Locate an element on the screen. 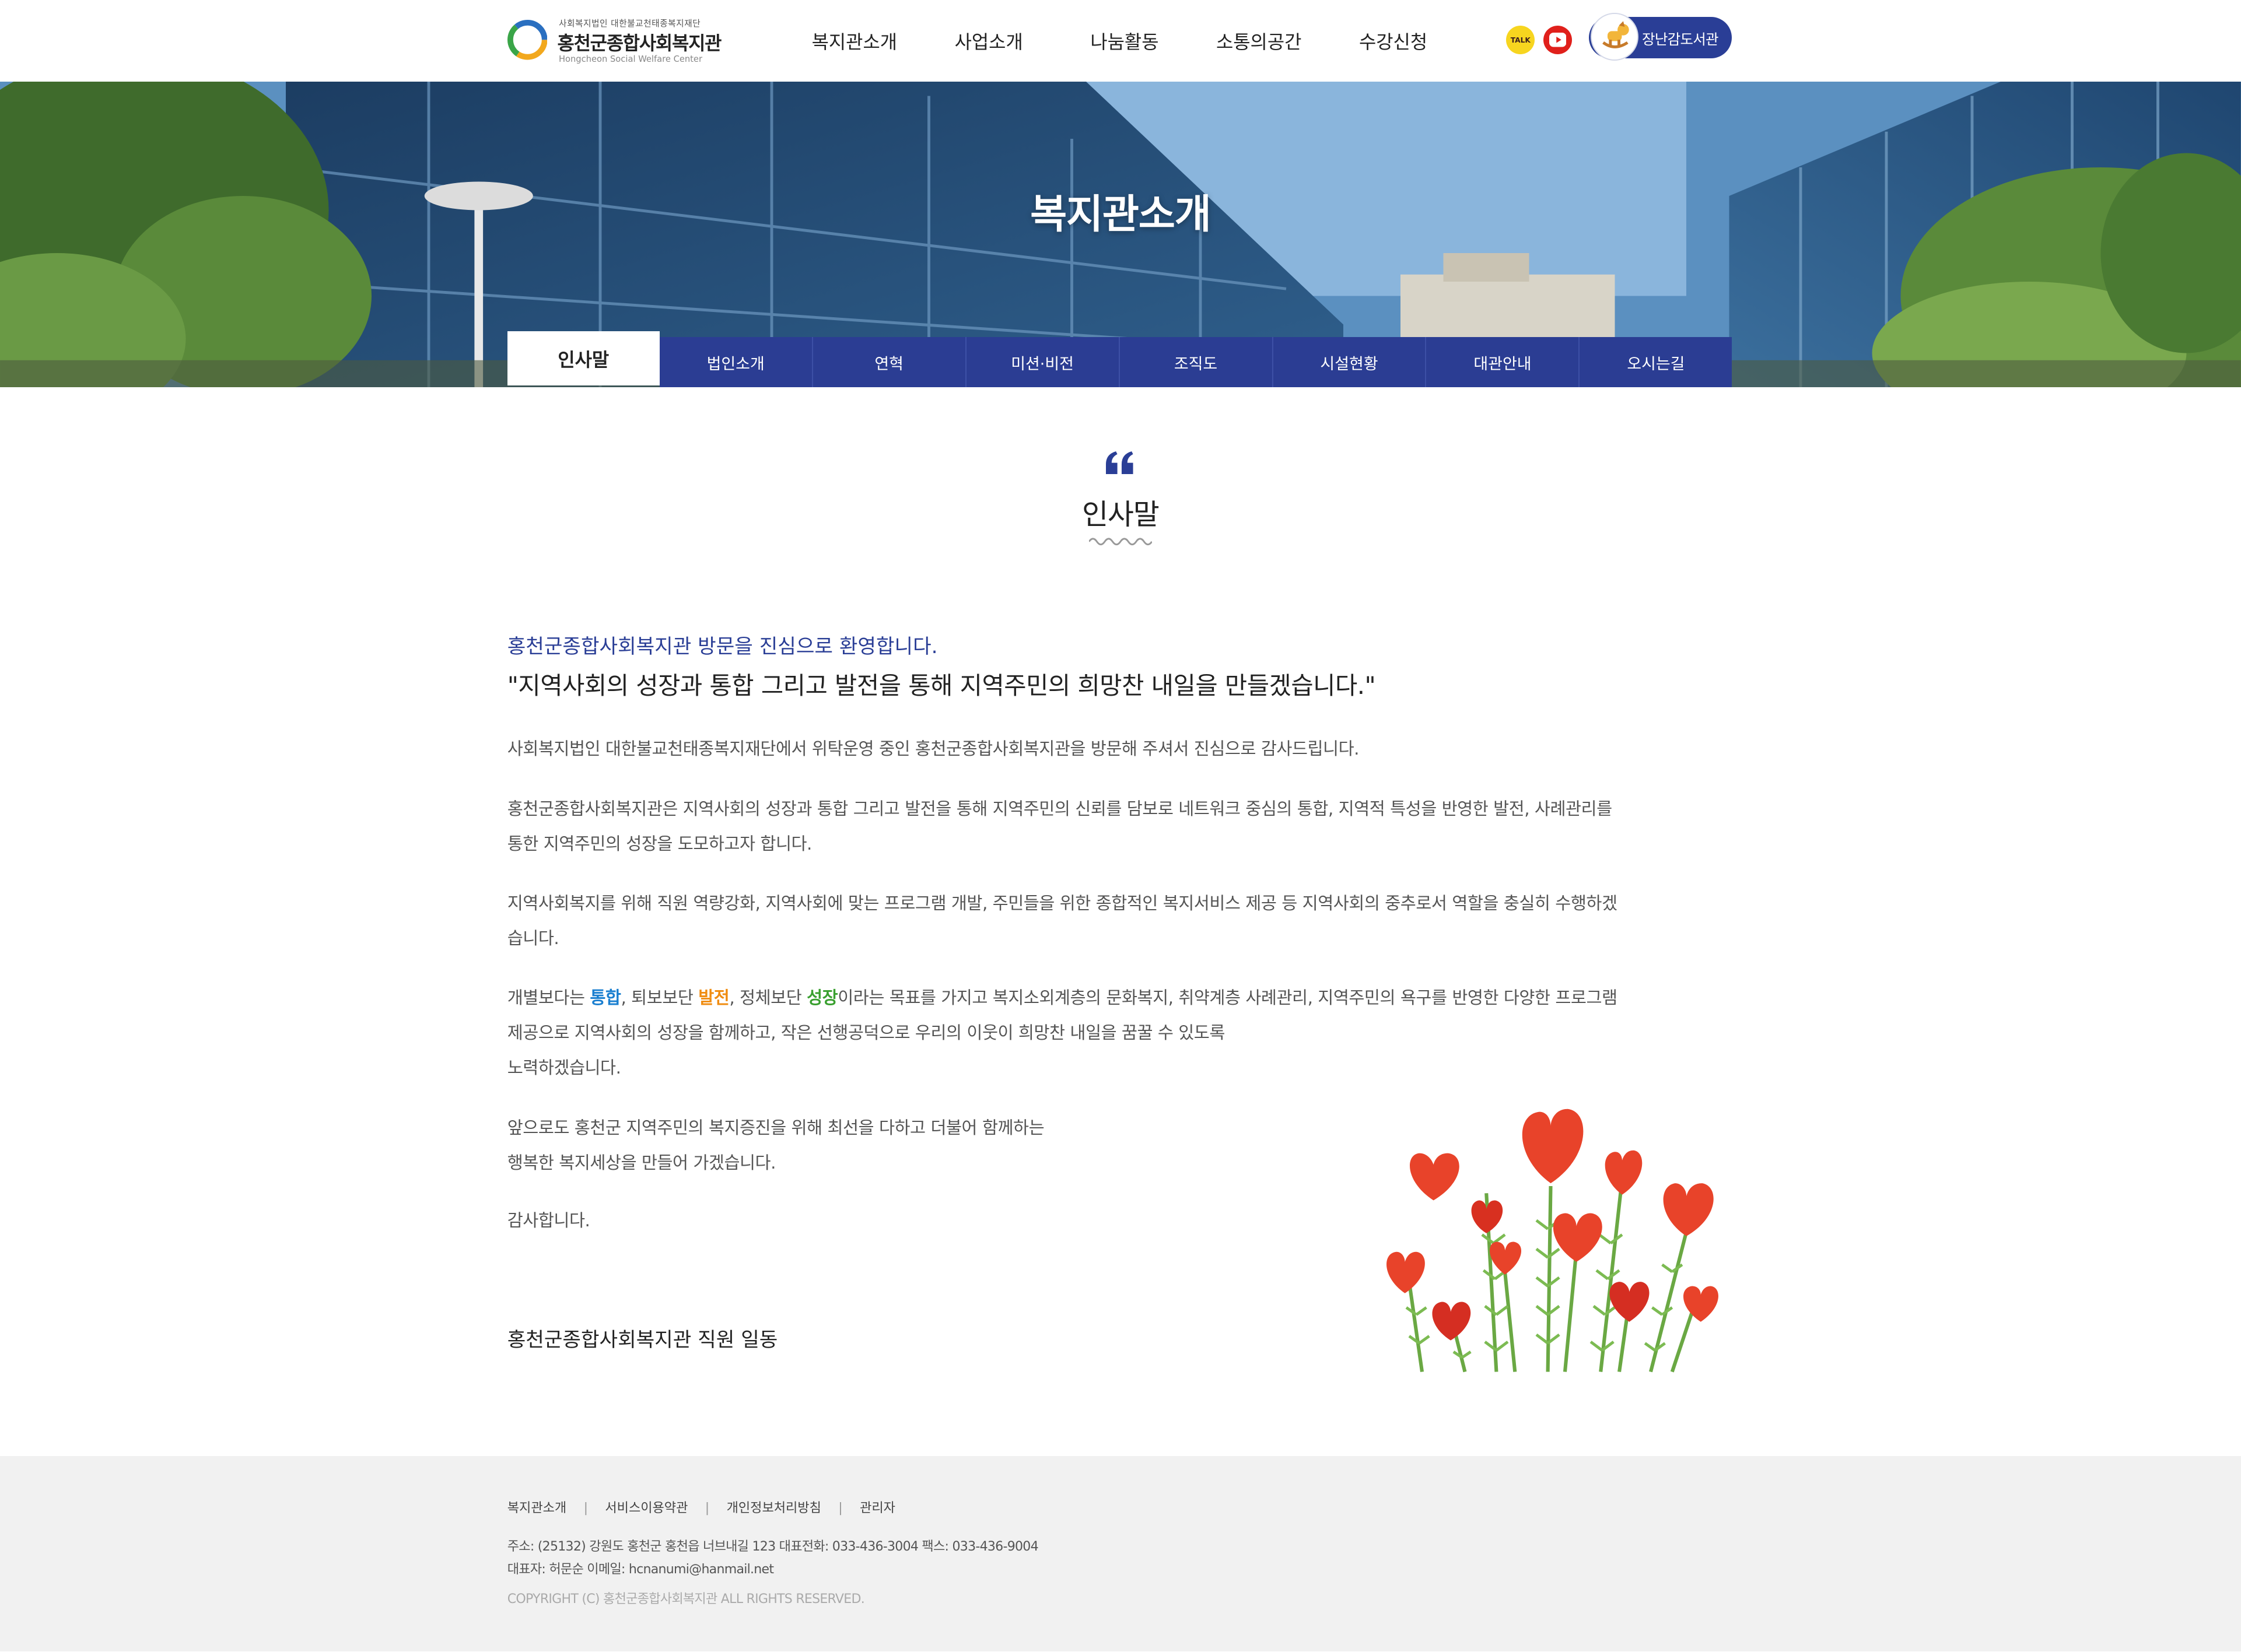 The width and height of the screenshot is (2241, 1652). footer-link-about: 복지관소개 is located at coordinates (536, 1508).